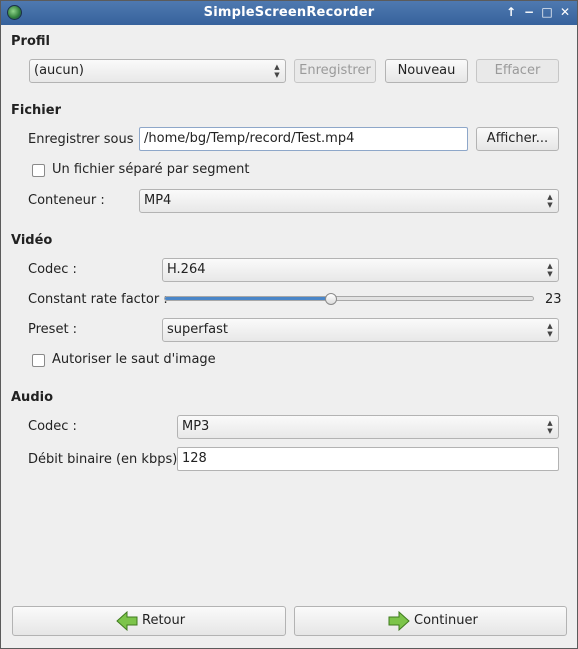 The height and width of the screenshot is (649, 578). Describe the element at coordinates (368, 459) in the screenshot. I see `bitrate-input: 128` at that location.